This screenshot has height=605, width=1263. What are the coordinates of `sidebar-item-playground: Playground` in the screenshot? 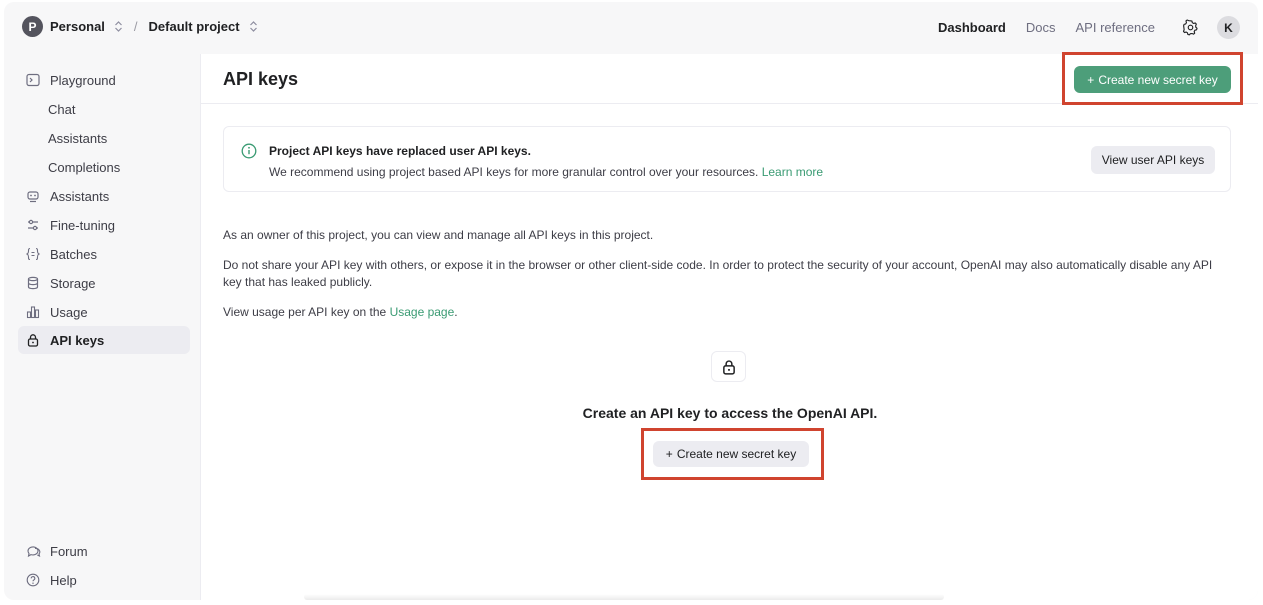 It's located at (104, 80).